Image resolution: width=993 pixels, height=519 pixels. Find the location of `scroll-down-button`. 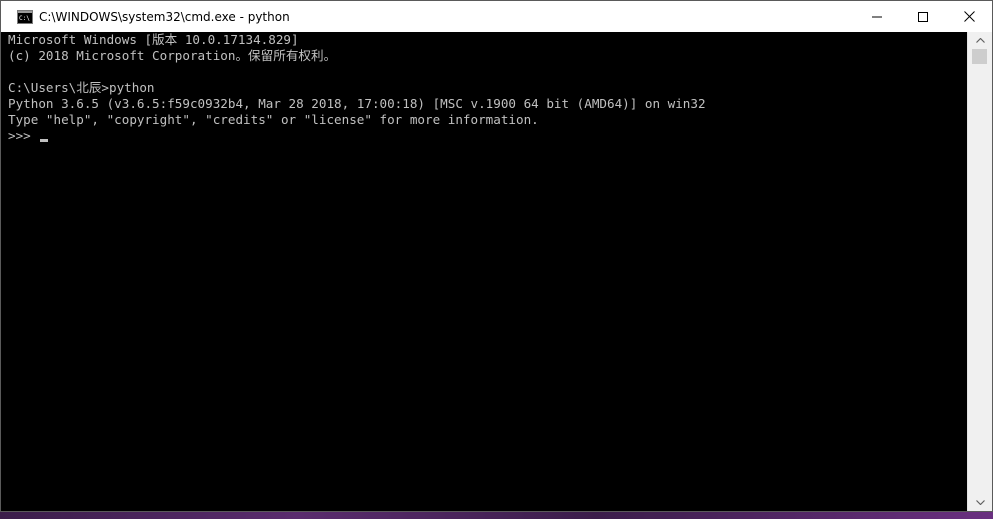

scroll-down-button is located at coordinates (980, 502).